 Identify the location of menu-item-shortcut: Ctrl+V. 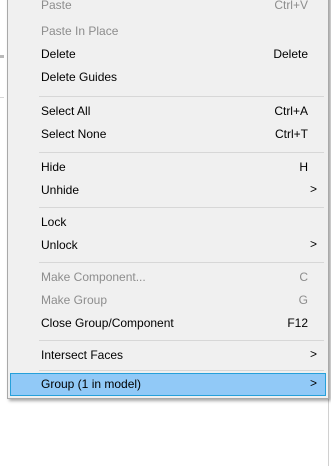
(291, 6).